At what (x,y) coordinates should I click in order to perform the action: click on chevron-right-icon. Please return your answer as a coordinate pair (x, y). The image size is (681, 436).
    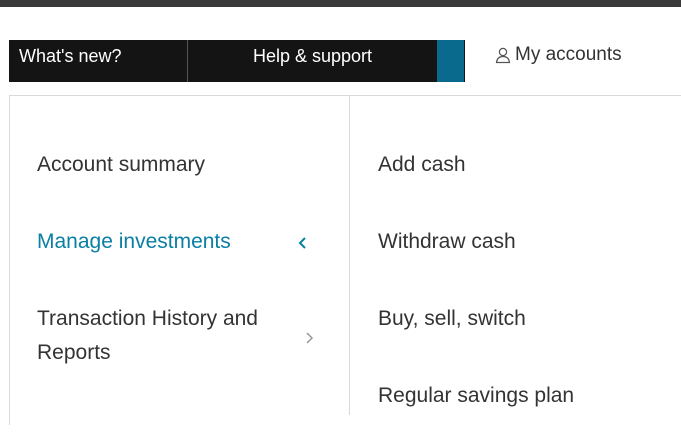
    Looking at the image, I should click on (310, 338).